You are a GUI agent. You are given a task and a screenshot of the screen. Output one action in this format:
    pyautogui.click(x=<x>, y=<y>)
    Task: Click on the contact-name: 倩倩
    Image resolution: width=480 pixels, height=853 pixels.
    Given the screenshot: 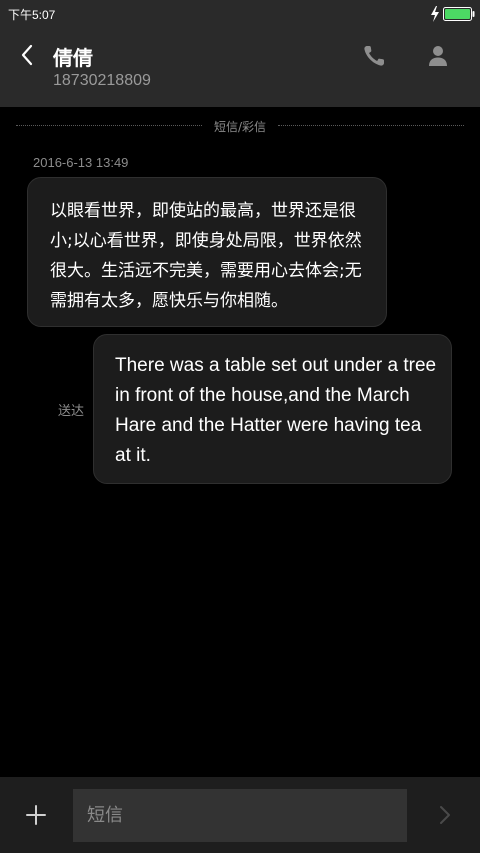 What is the action you would take?
    pyautogui.click(x=73, y=56)
    